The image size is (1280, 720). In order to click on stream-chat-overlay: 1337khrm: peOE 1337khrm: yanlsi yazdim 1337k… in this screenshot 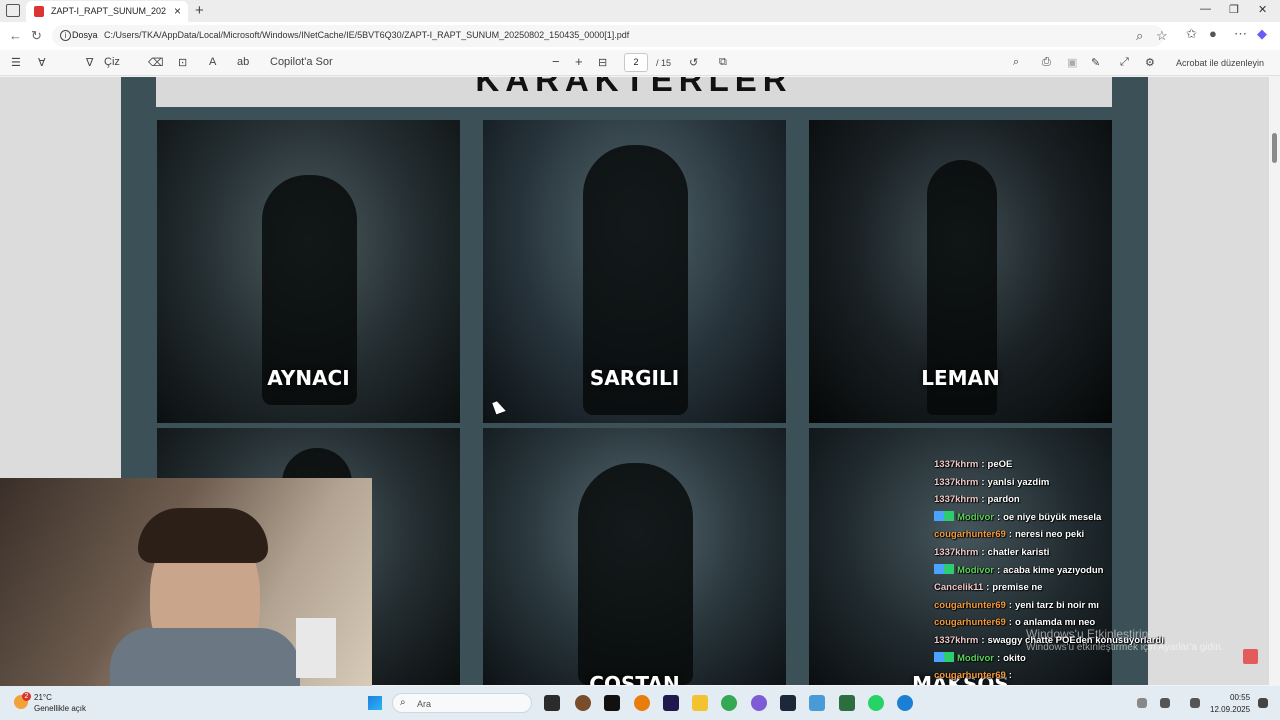, I will do `click(1084, 588)`.